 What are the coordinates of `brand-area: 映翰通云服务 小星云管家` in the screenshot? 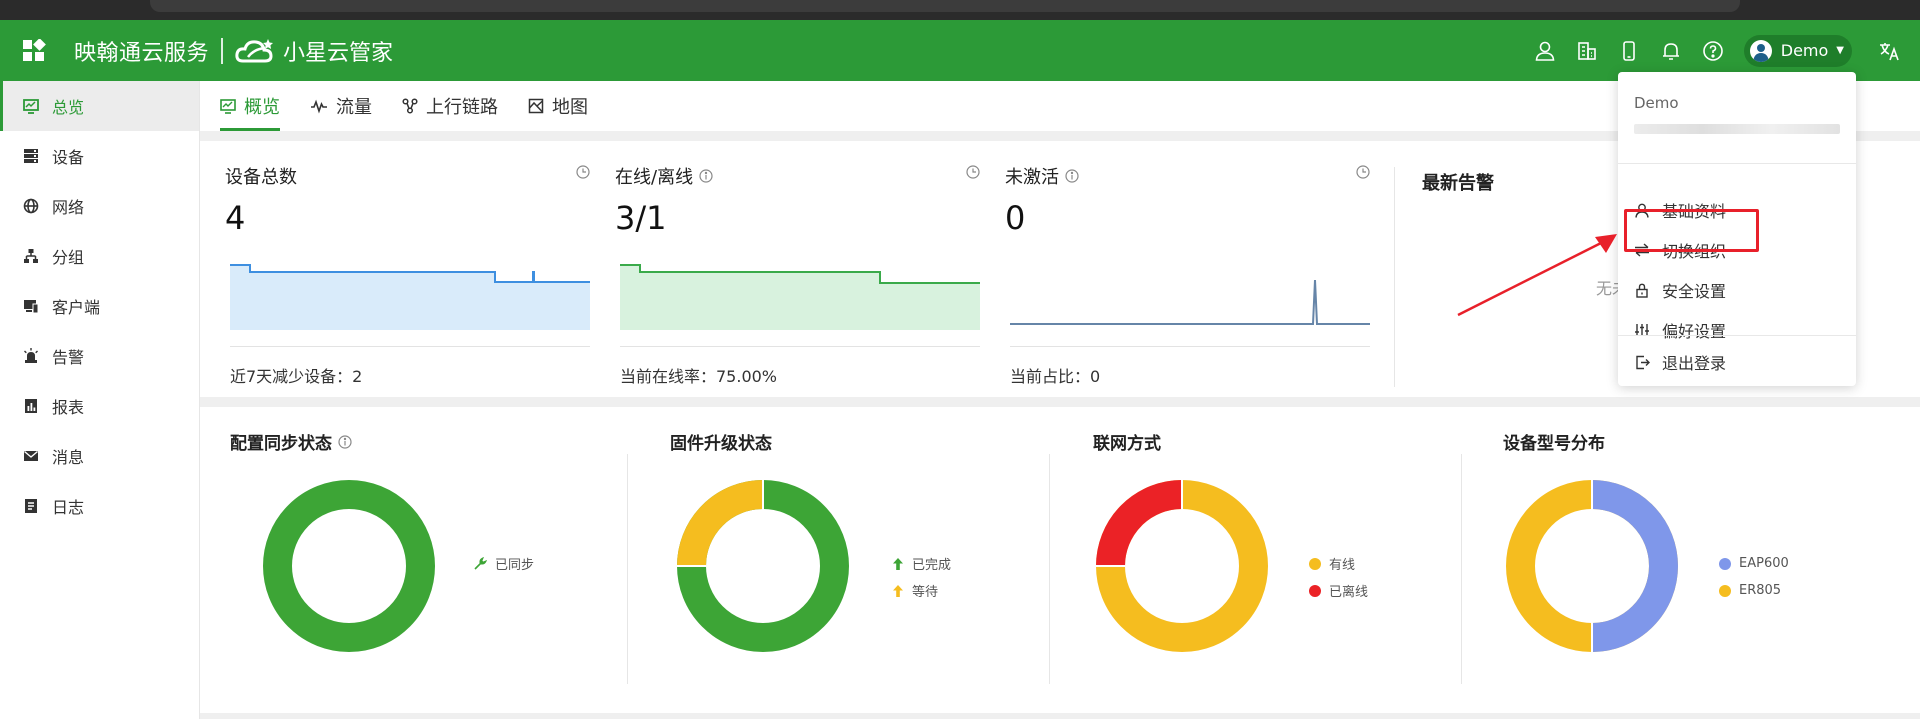 It's located at (207, 50).